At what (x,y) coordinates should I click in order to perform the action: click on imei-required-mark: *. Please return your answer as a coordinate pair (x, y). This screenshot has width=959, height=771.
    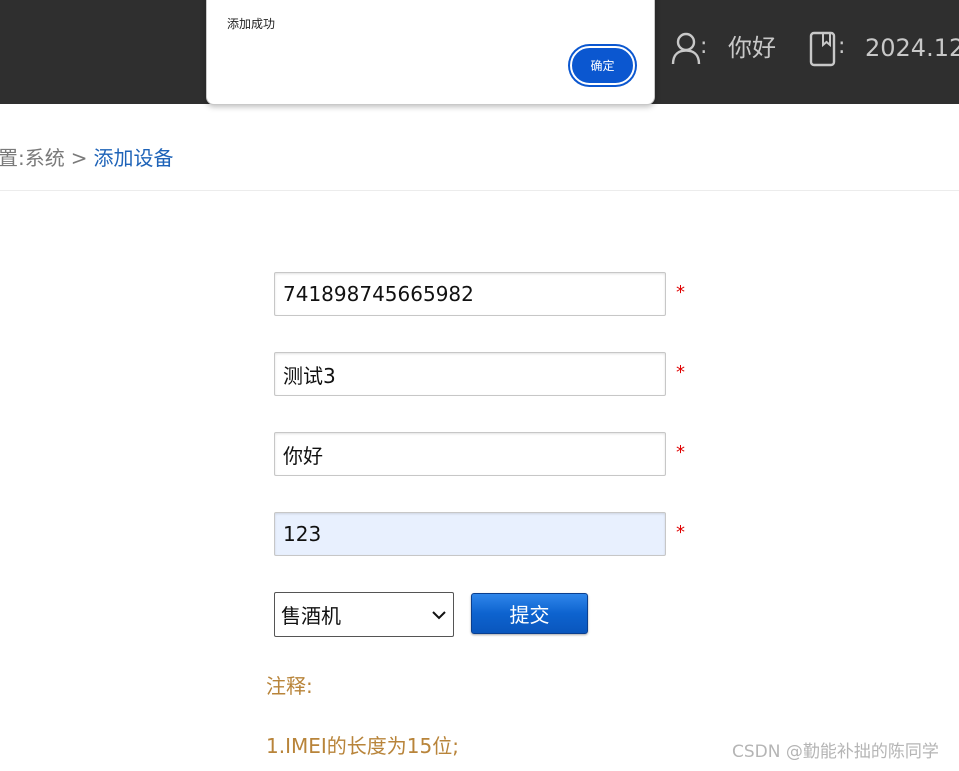
    Looking at the image, I should click on (680, 292).